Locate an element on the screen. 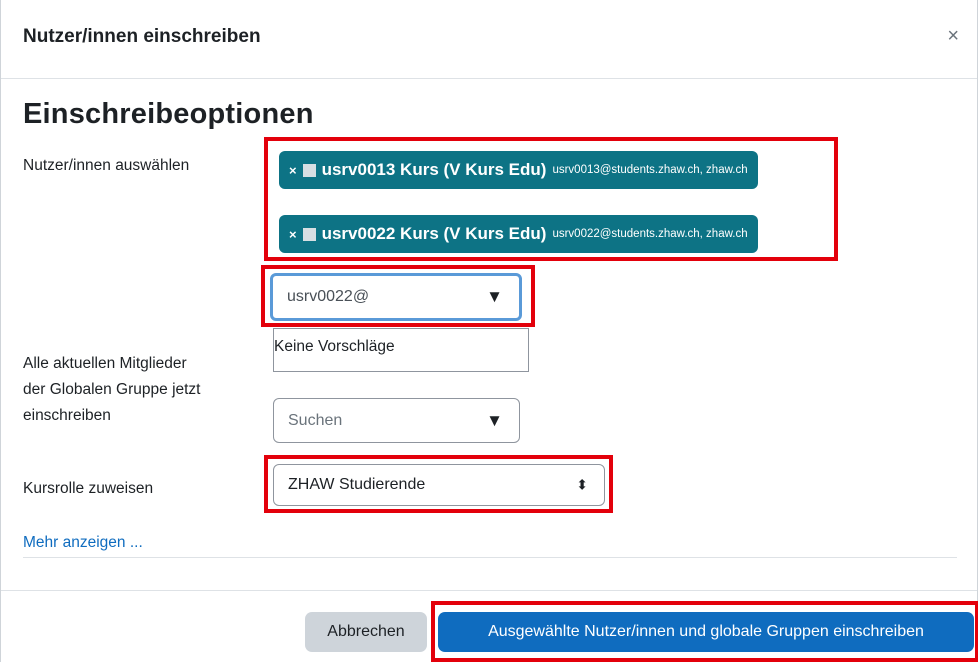 This screenshot has height=662, width=978. select-users-label: Nutzer/innen auswählen is located at coordinates (106, 165).